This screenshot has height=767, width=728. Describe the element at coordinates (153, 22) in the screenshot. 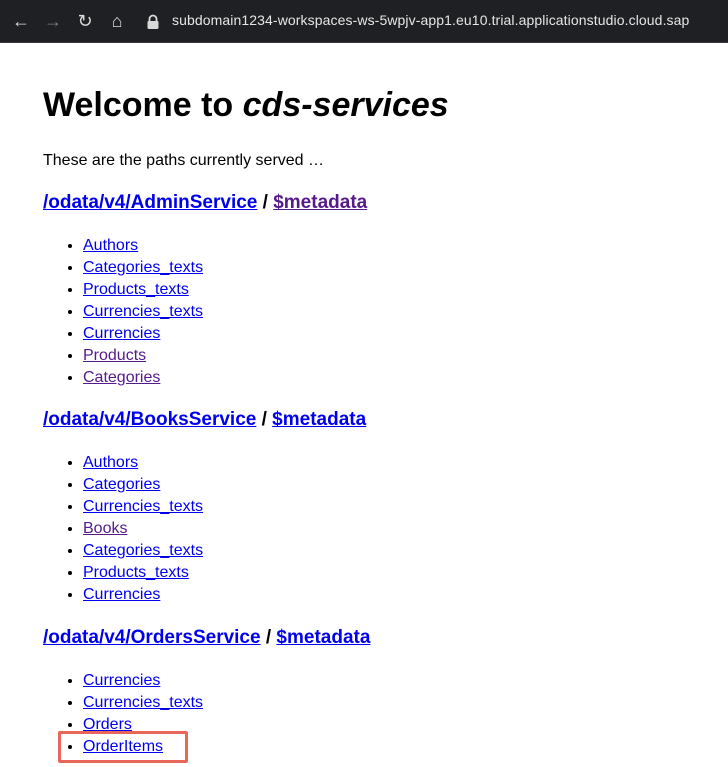

I see `lock-icon` at that location.